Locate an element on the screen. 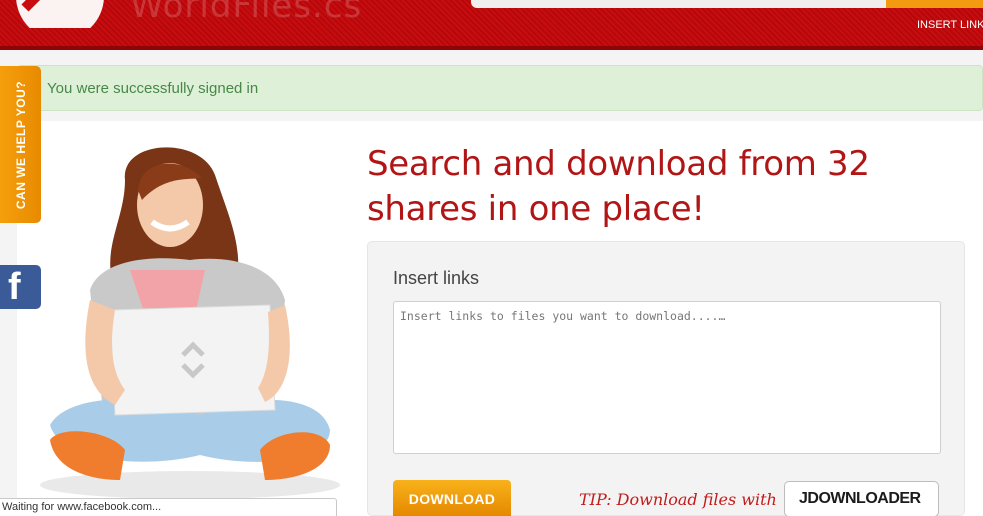 Image resolution: width=983 pixels, height=516 pixels. panel-title: Insert links is located at coordinates (436, 278).